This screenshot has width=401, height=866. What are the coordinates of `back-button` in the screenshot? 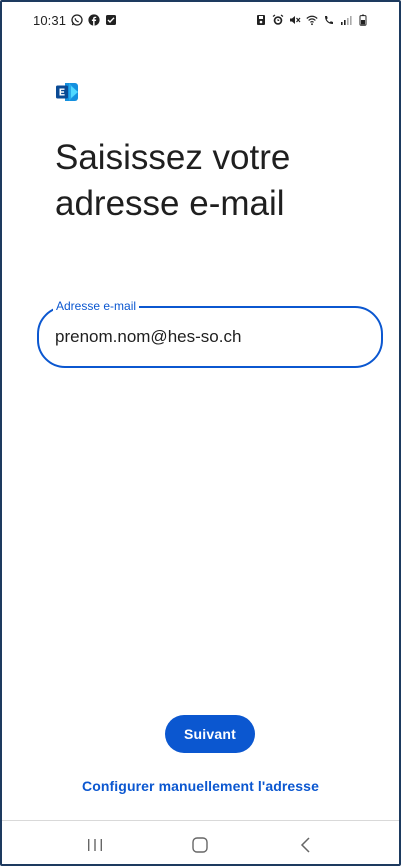 It's located at (306, 845).